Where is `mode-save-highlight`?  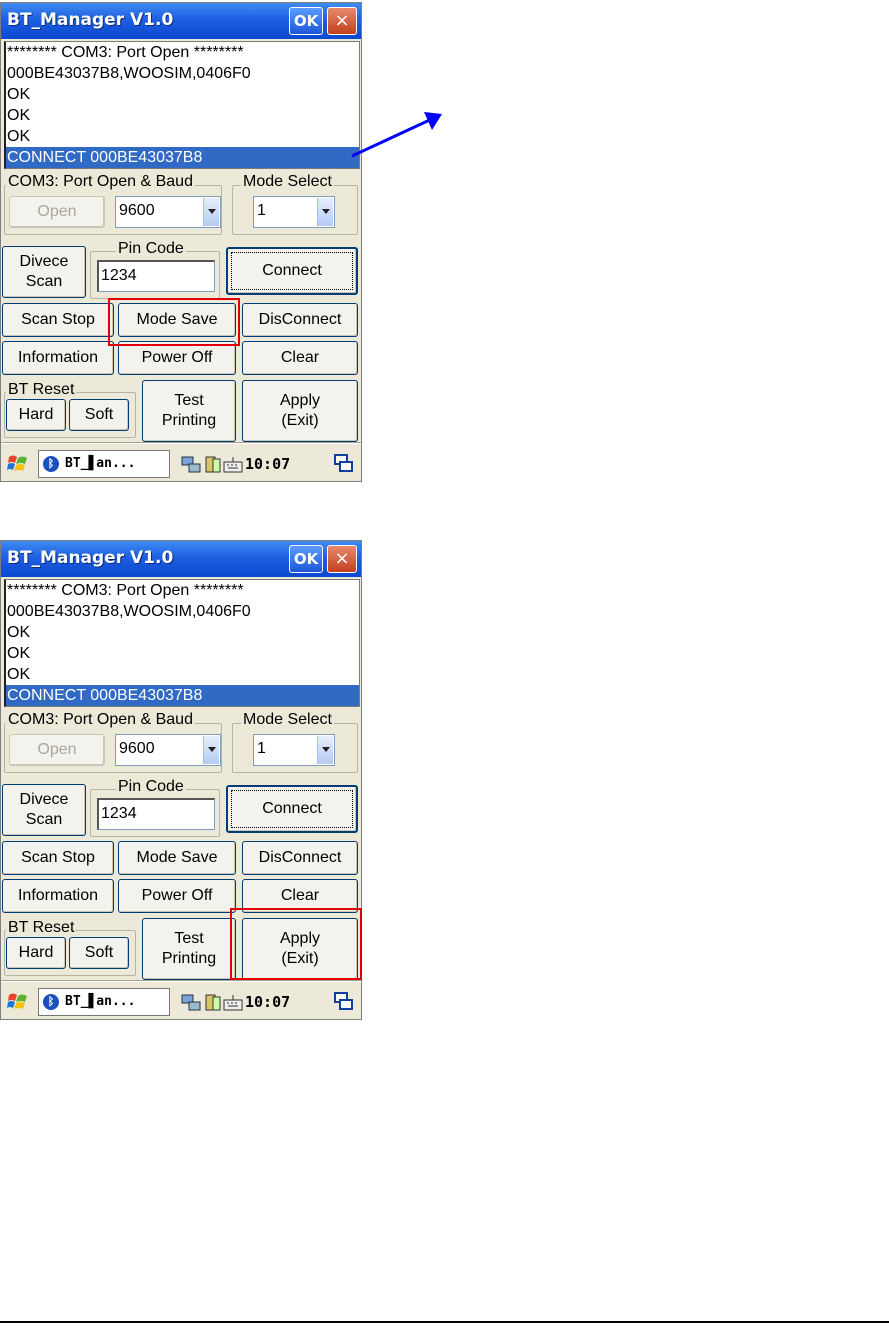
mode-save-highlight is located at coordinates (174, 322).